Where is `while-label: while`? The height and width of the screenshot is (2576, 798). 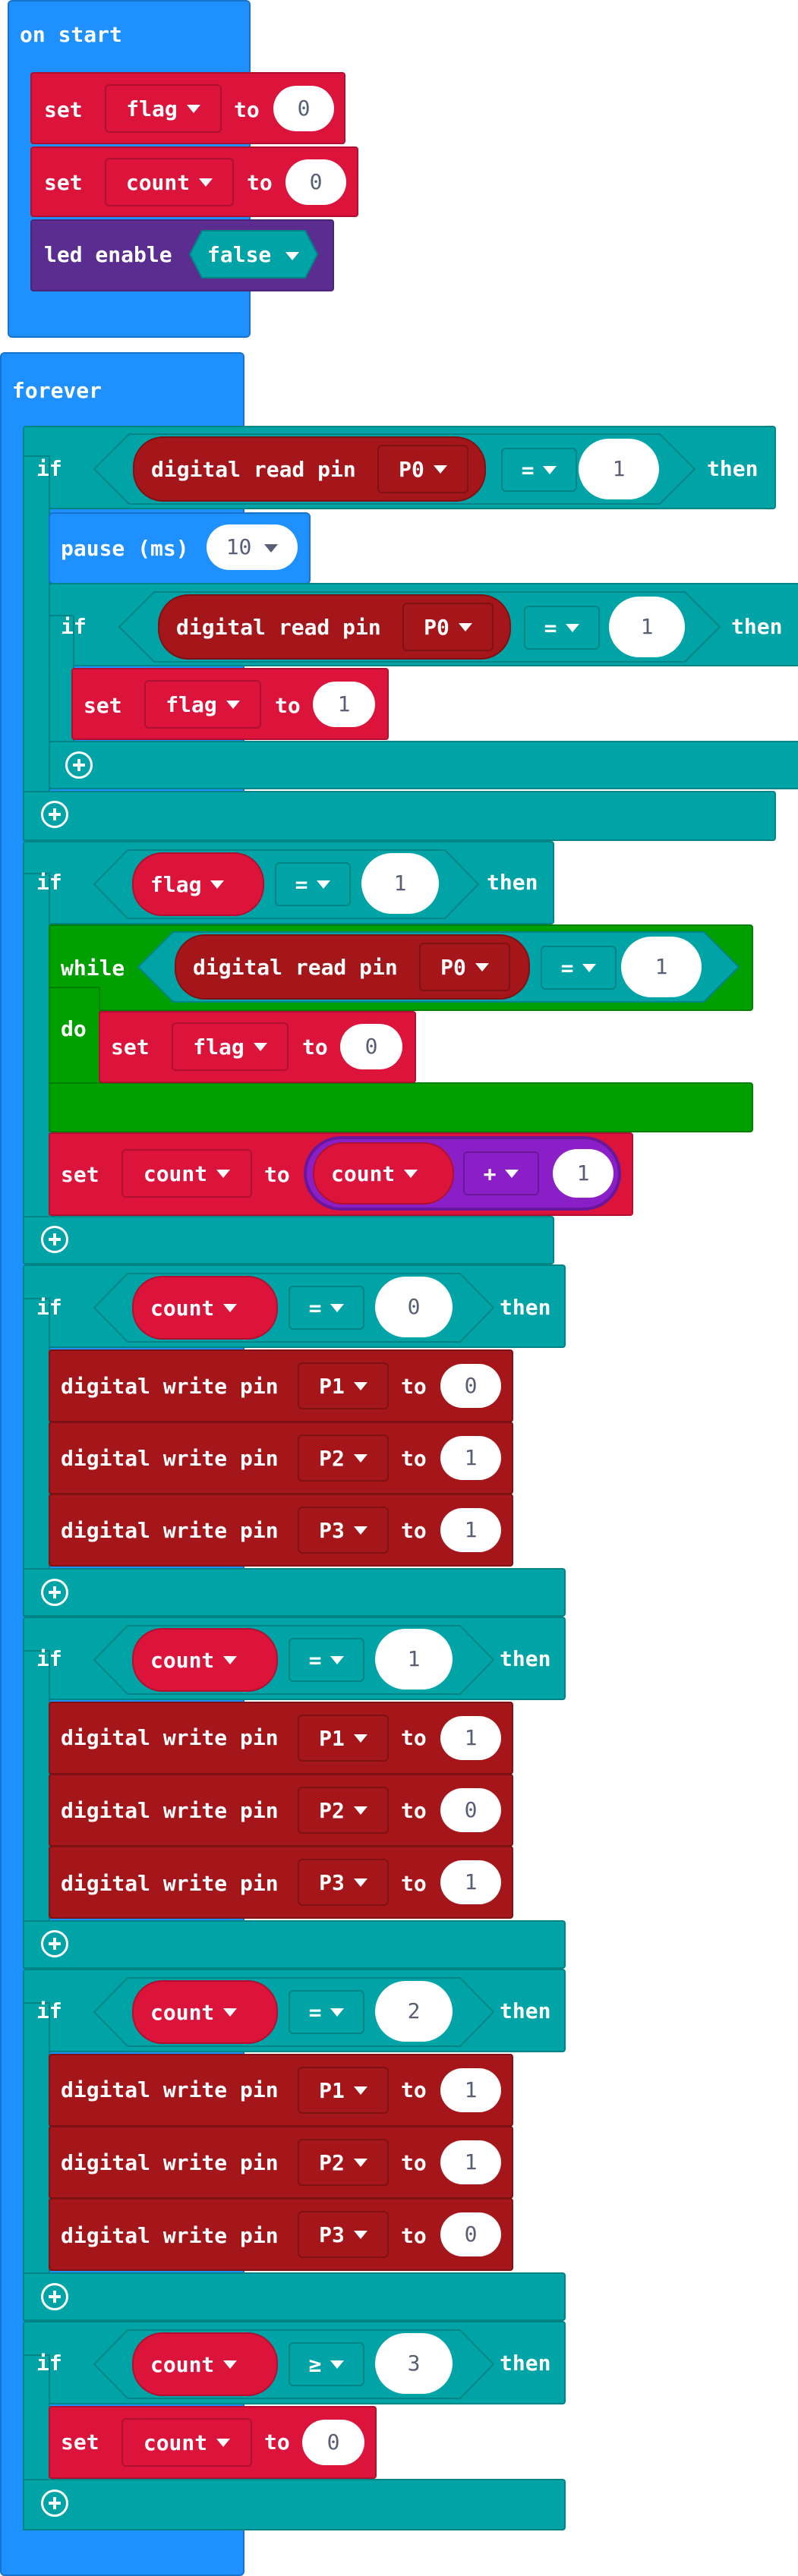 while-label: while is located at coordinates (93, 968).